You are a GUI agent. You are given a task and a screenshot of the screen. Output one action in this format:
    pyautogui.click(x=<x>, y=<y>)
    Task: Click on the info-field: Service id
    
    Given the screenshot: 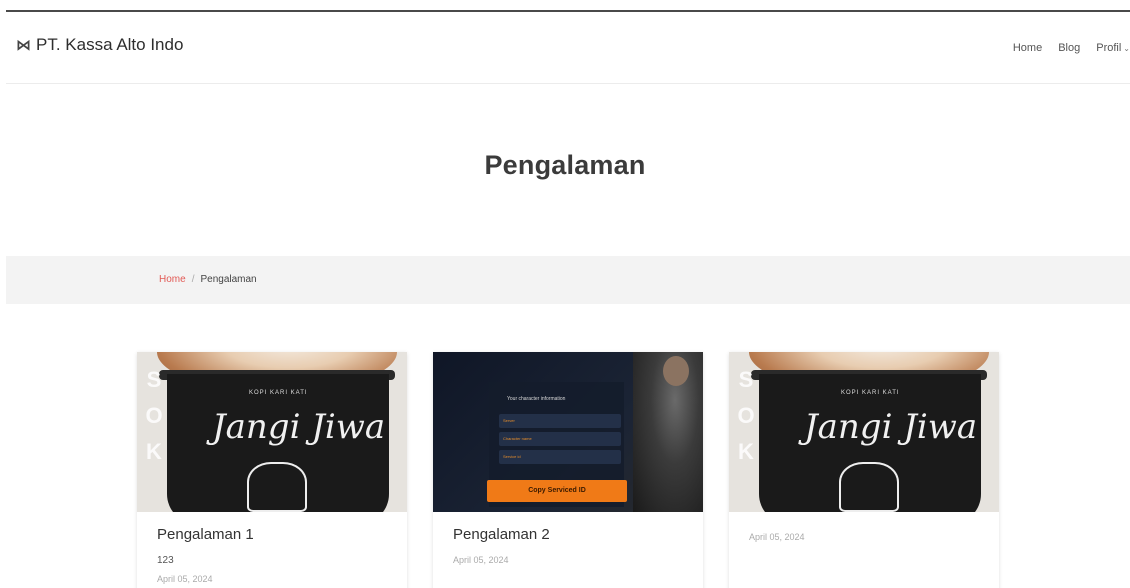 What is the action you would take?
    pyautogui.click(x=560, y=457)
    